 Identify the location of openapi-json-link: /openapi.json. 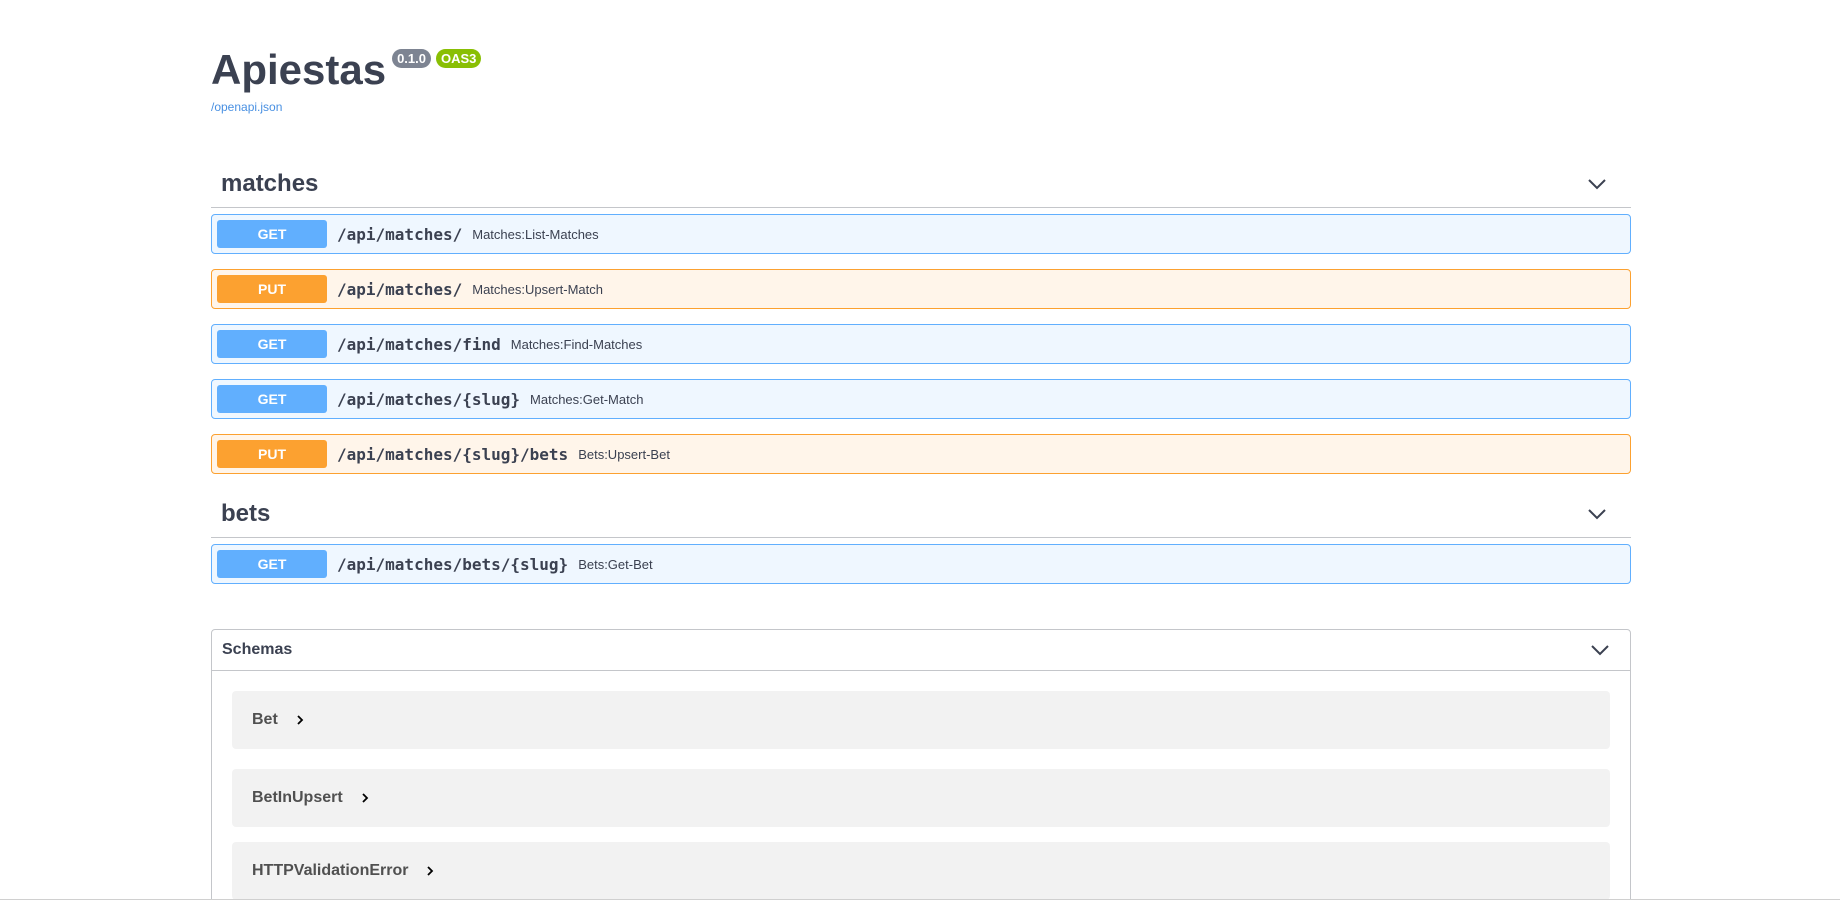
(346, 107).